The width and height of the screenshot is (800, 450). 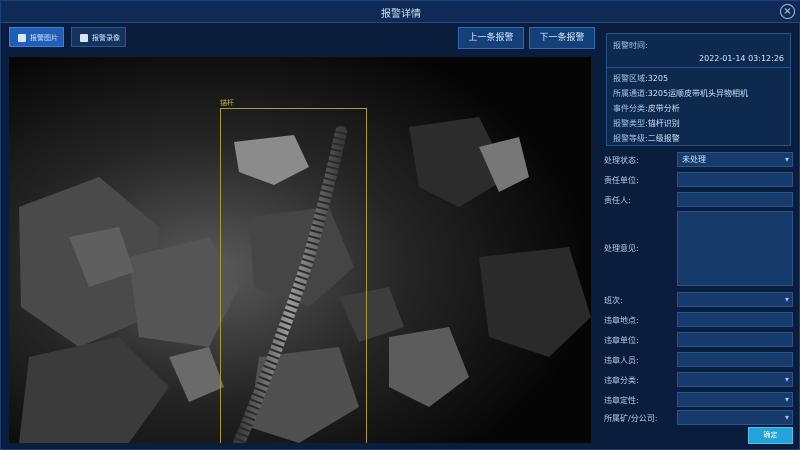 What do you see at coordinates (617, 200) in the screenshot?
I see `responsible-person-label: 责任人:` at bounding box center [617, 200].